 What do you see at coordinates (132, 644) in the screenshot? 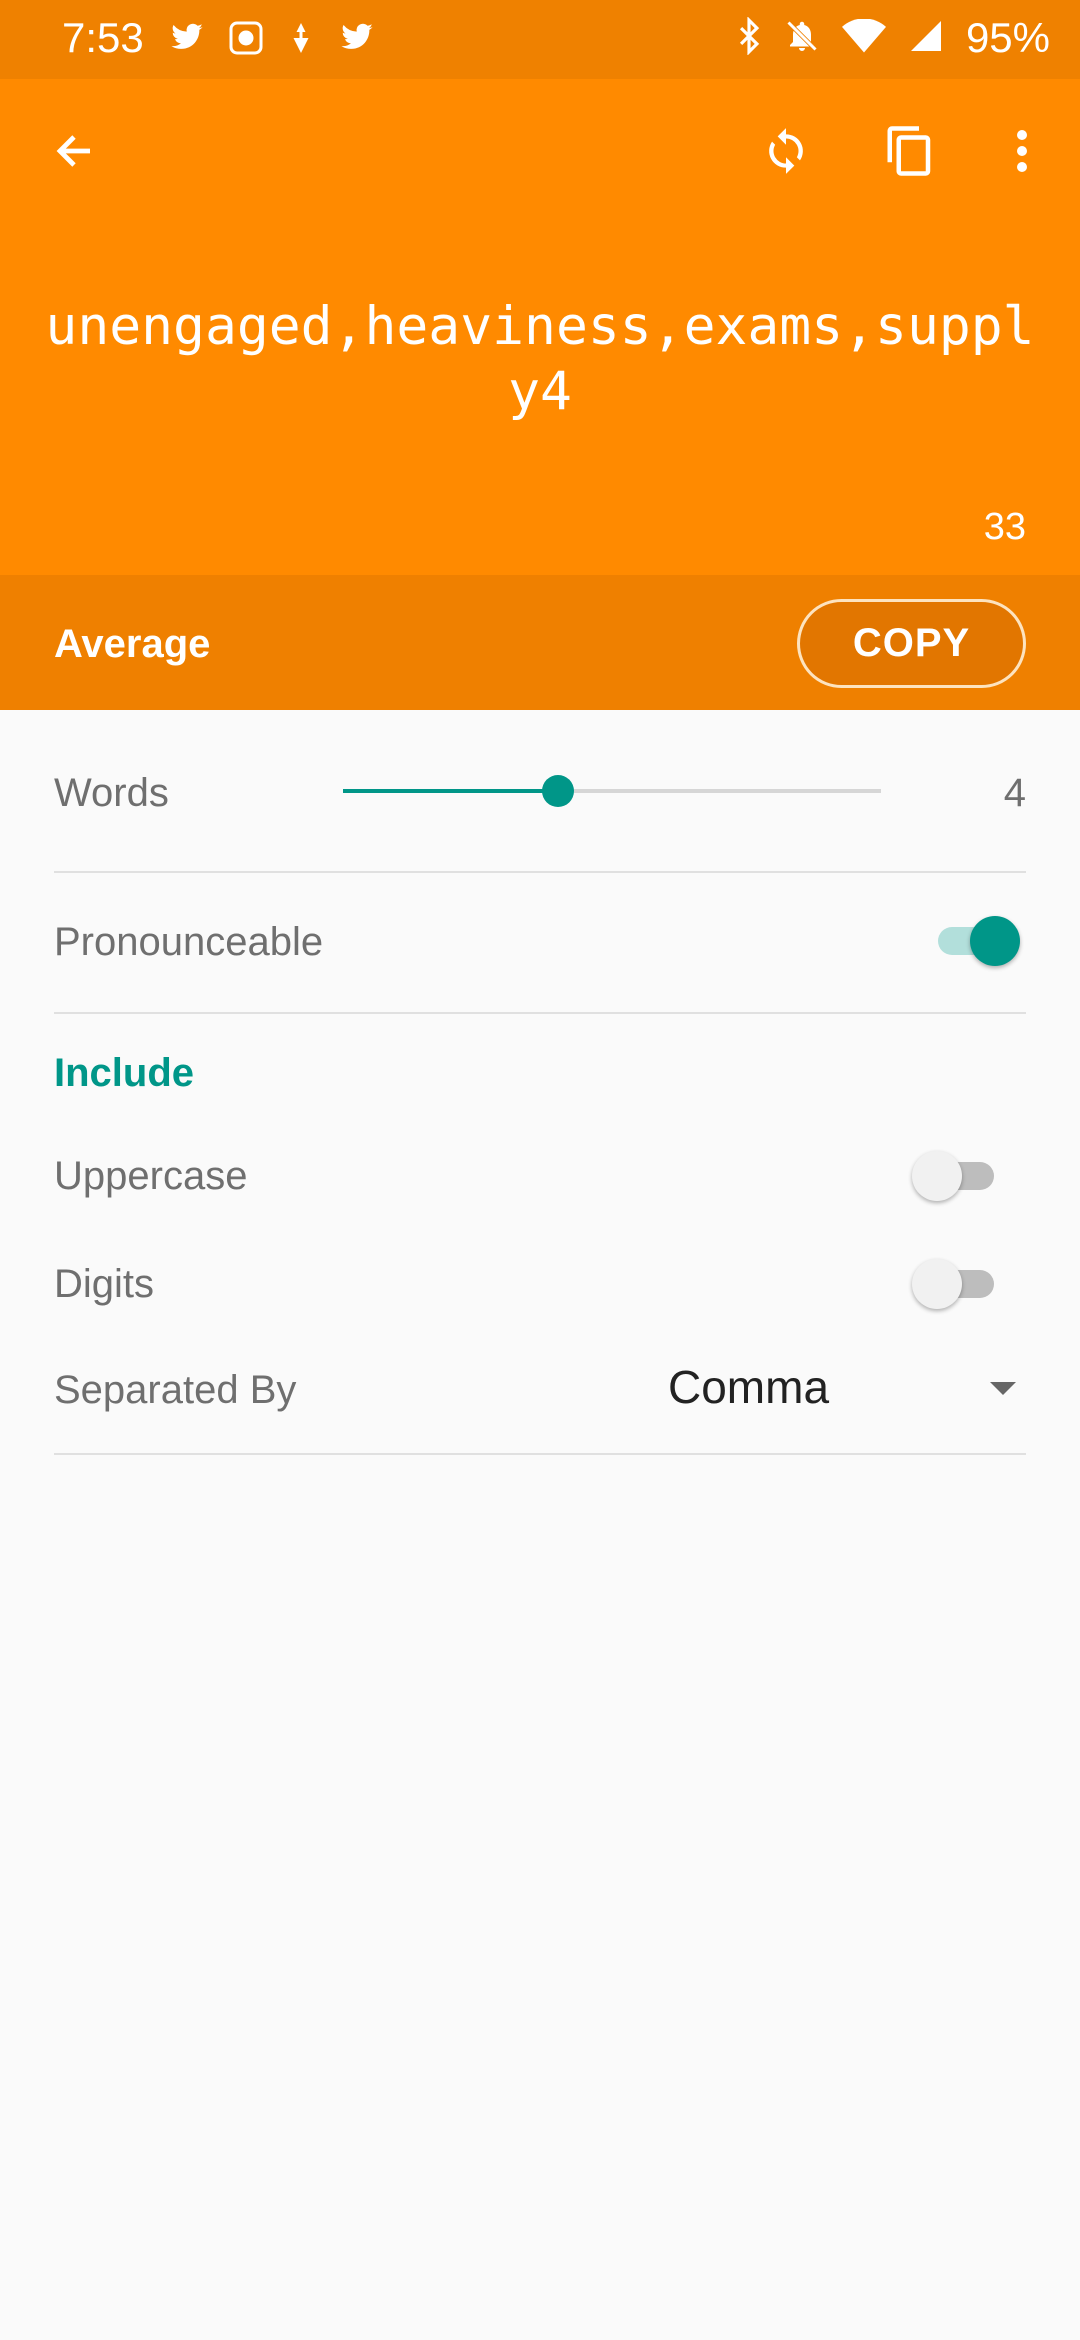
I see `strength-label: Average` at bounding box center [132, 644].